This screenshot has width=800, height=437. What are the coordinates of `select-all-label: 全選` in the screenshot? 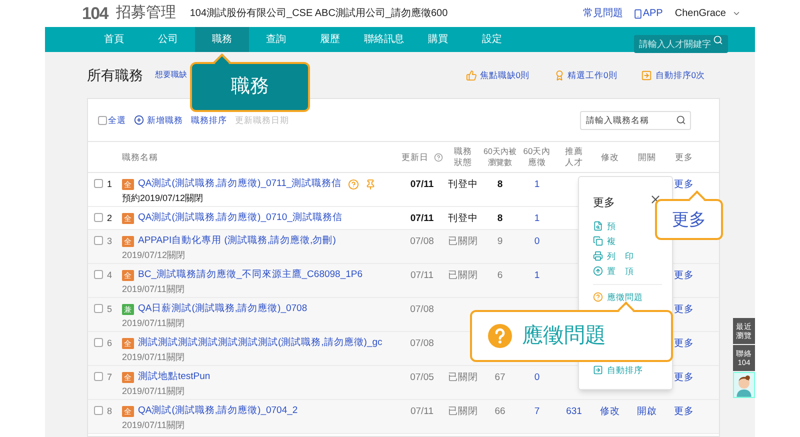 It's located at (117, 120).